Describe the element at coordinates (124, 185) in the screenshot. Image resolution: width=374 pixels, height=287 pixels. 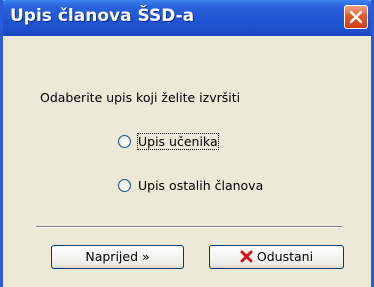
I see `radio-button-ostali` at that location.